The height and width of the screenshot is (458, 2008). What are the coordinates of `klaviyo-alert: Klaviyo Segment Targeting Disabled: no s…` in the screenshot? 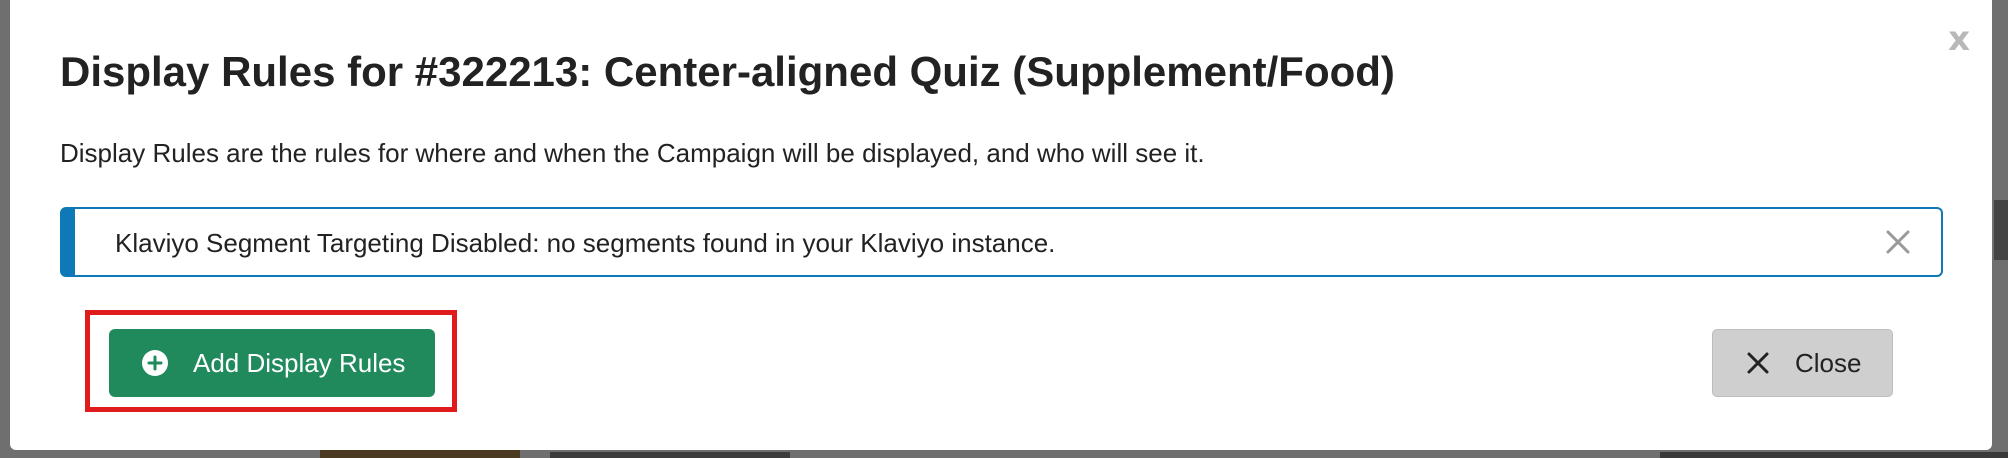 It's located at (1001, 242).